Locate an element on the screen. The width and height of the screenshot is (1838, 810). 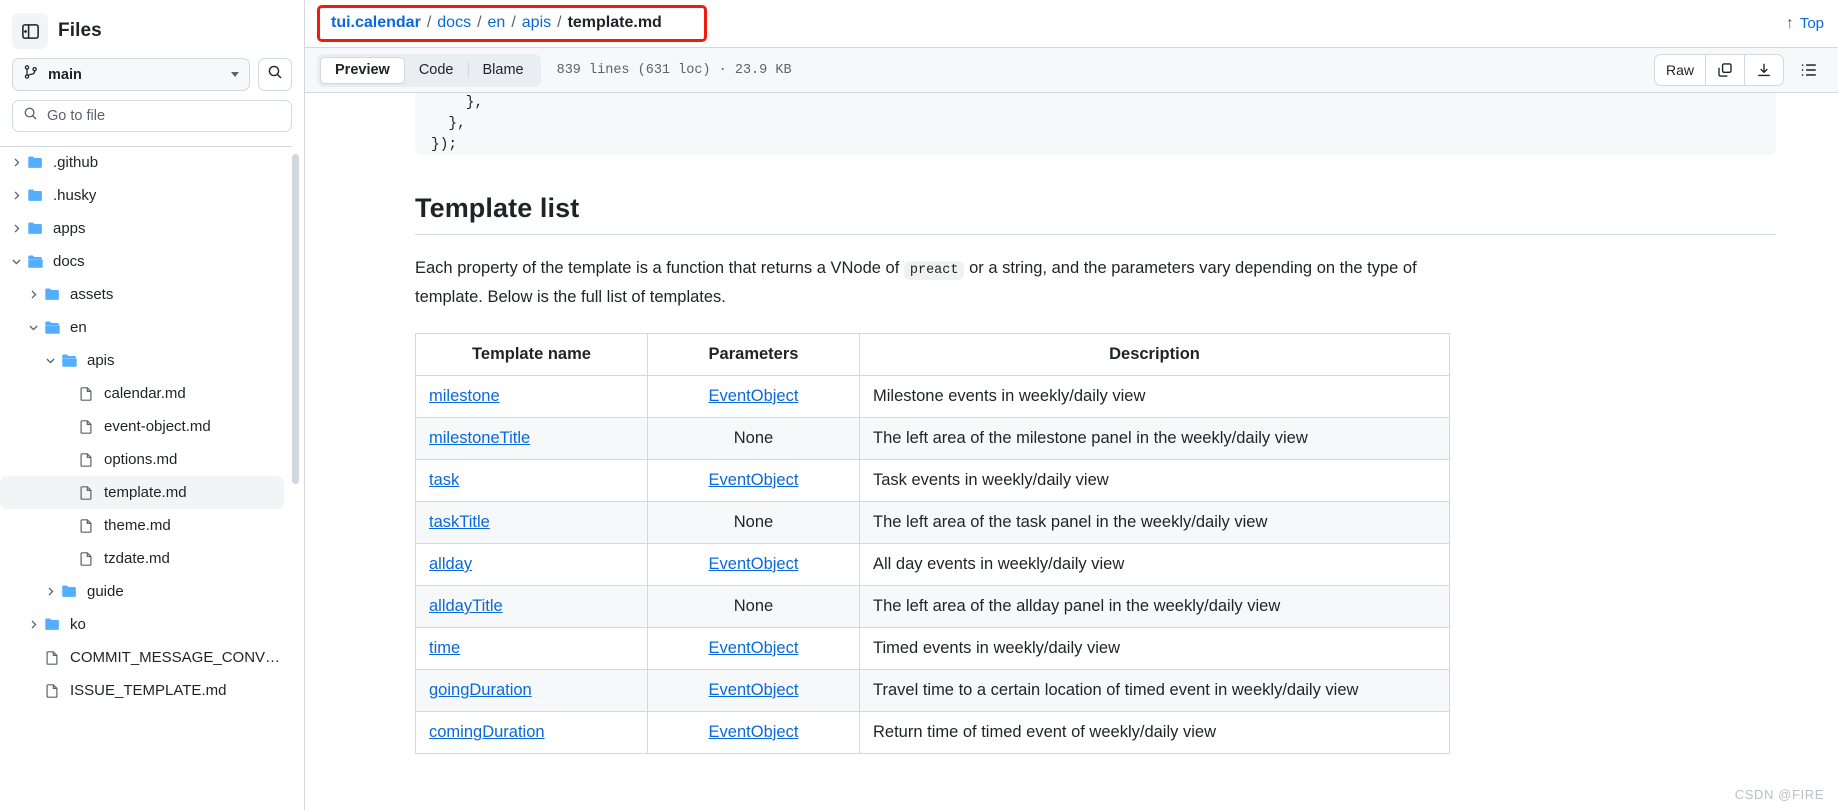
tree-item-apis: apis is located at coordinates (142, 360).